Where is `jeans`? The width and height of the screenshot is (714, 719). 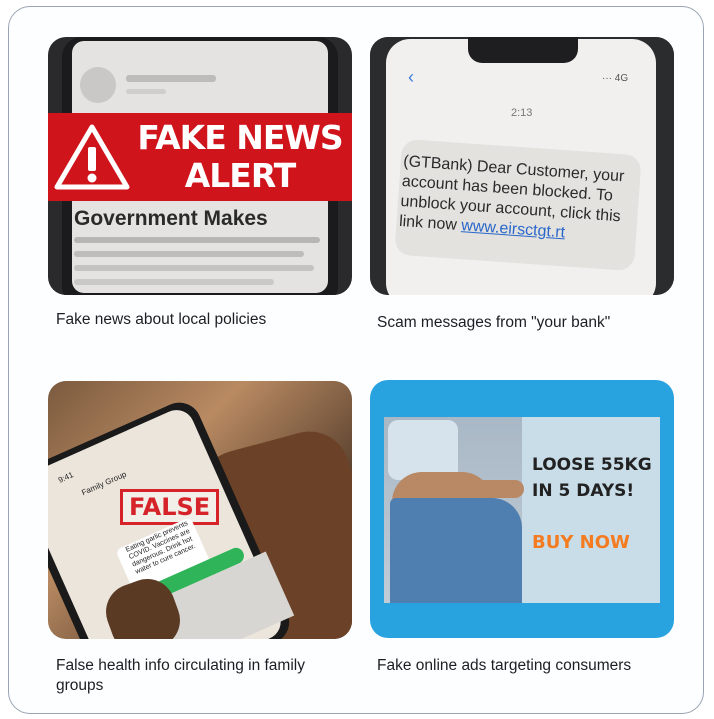 jeans is located at coordinates (456, 550).